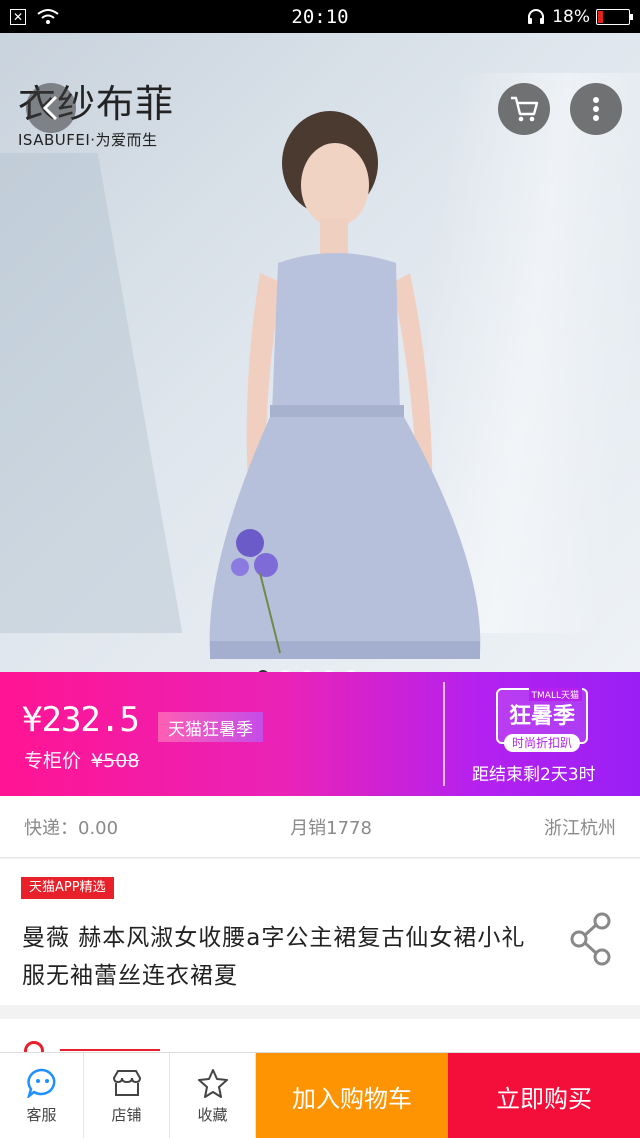  I want to click on season-logo-title: 狂暑季, so click(541, 716).